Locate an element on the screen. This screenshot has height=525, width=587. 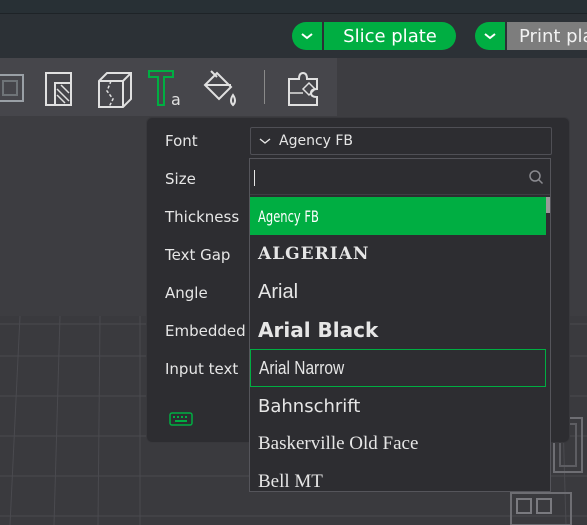
split-cube-icon is located at coordinates (115, 90).